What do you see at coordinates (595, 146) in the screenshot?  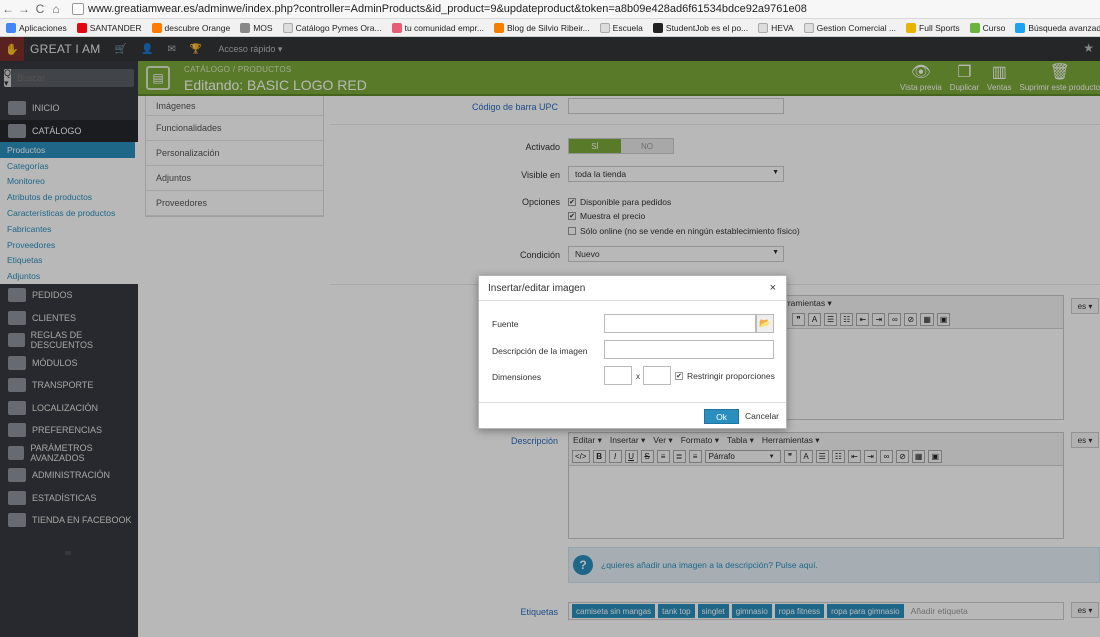 I see `toggle-yes: SÍ` at bounding box center [595, 146].